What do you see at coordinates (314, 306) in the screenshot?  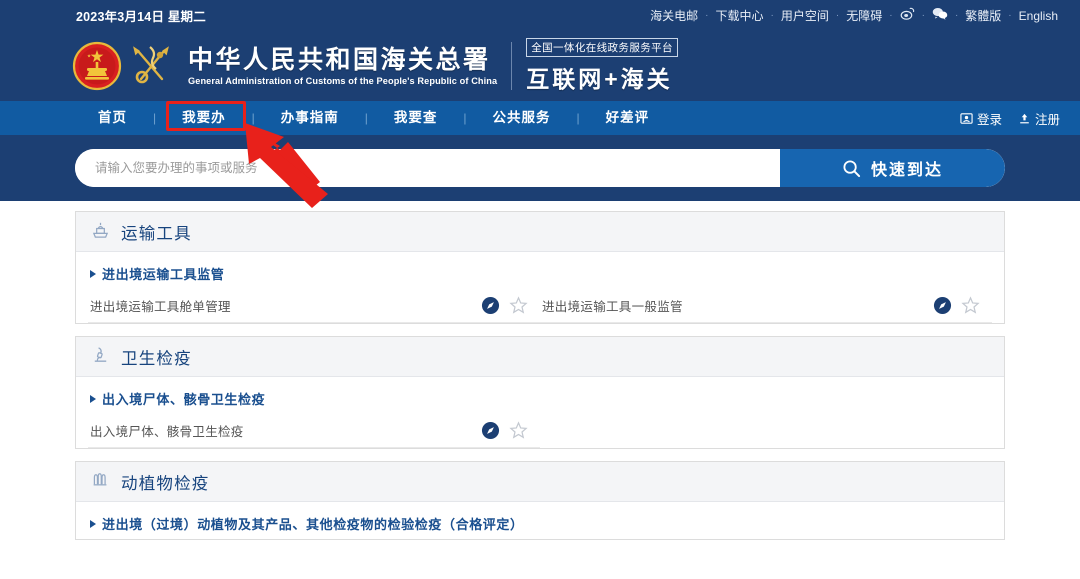 I see `list-item: 进出境运输工具舱单管理` at bounding box center [314, 306].